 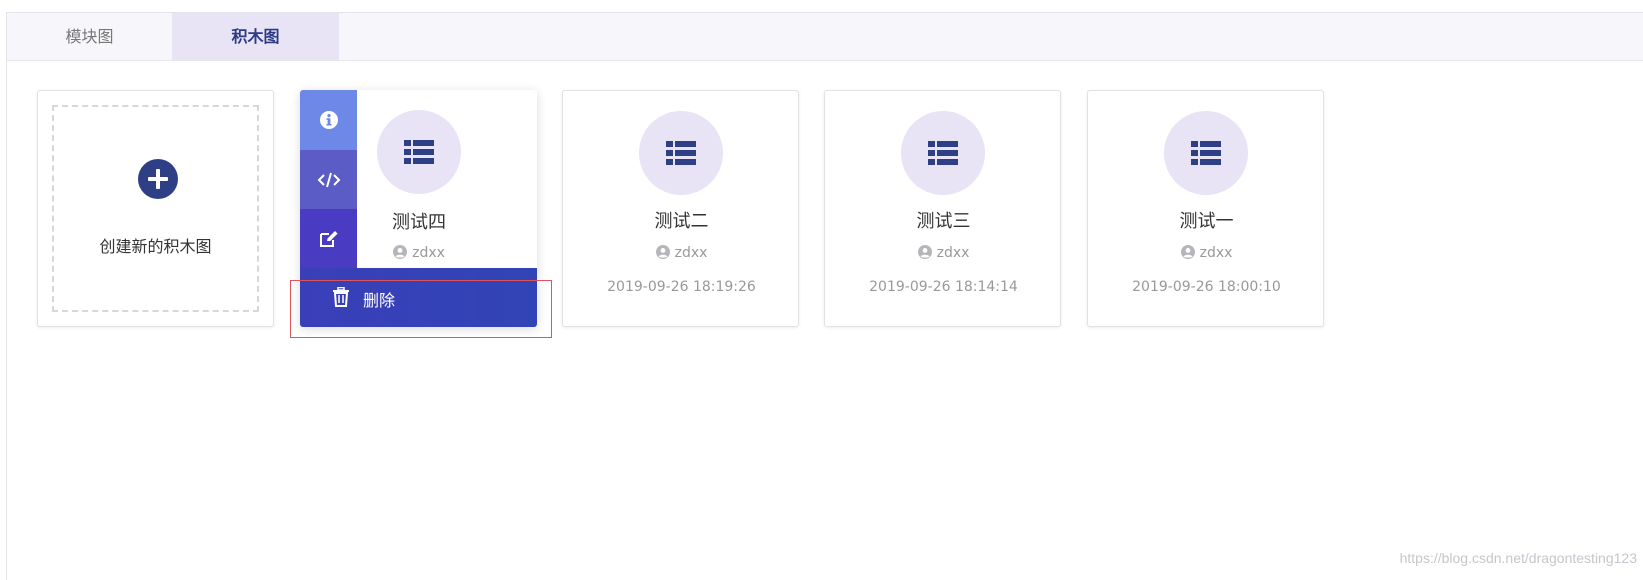 I want to click on edit-button, so click(x=328, y=238).